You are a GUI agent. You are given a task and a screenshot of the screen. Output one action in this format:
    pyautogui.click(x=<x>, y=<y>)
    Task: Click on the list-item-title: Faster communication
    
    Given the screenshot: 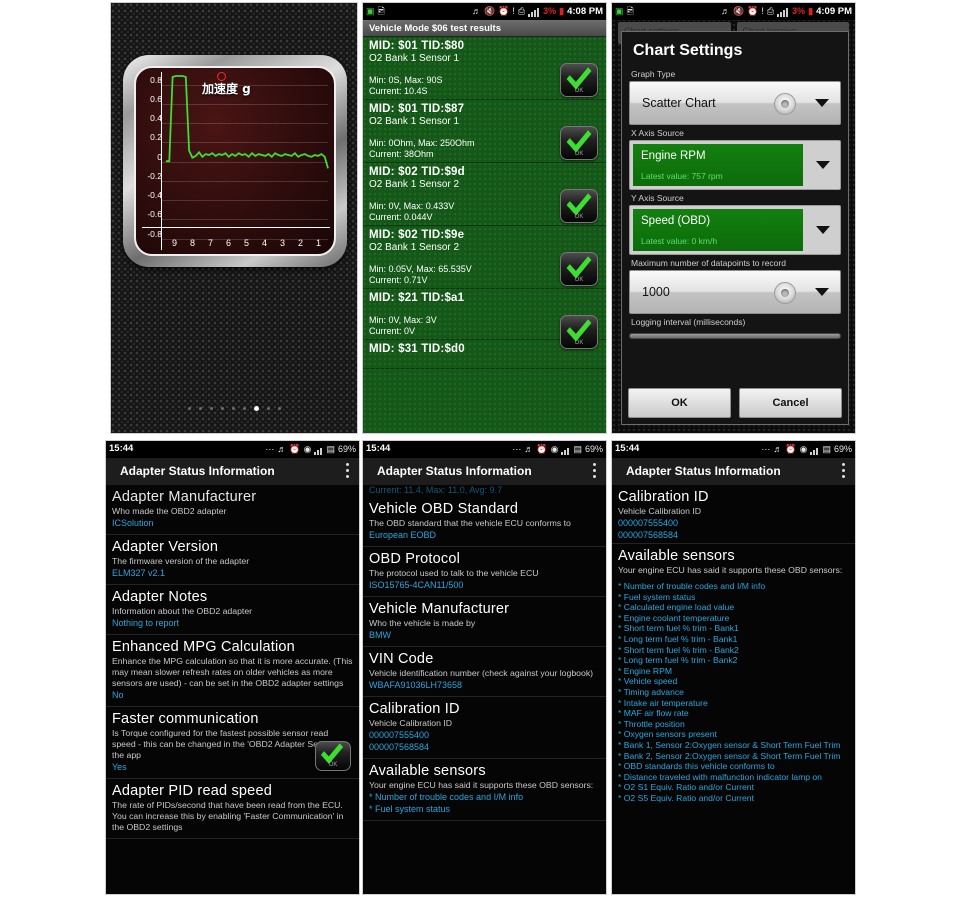 What is the action you would take?
    pyautogui.click(x=185, y=719)
    